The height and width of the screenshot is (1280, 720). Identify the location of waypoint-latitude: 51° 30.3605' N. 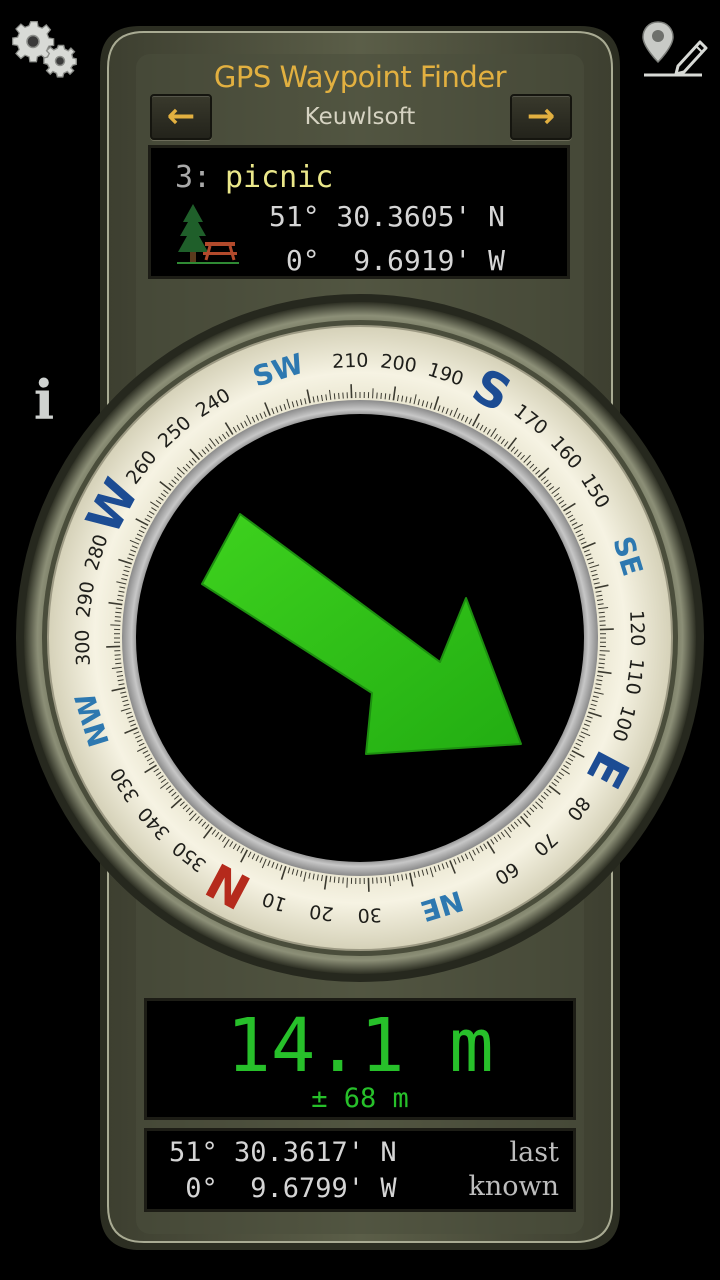
(387, 216).